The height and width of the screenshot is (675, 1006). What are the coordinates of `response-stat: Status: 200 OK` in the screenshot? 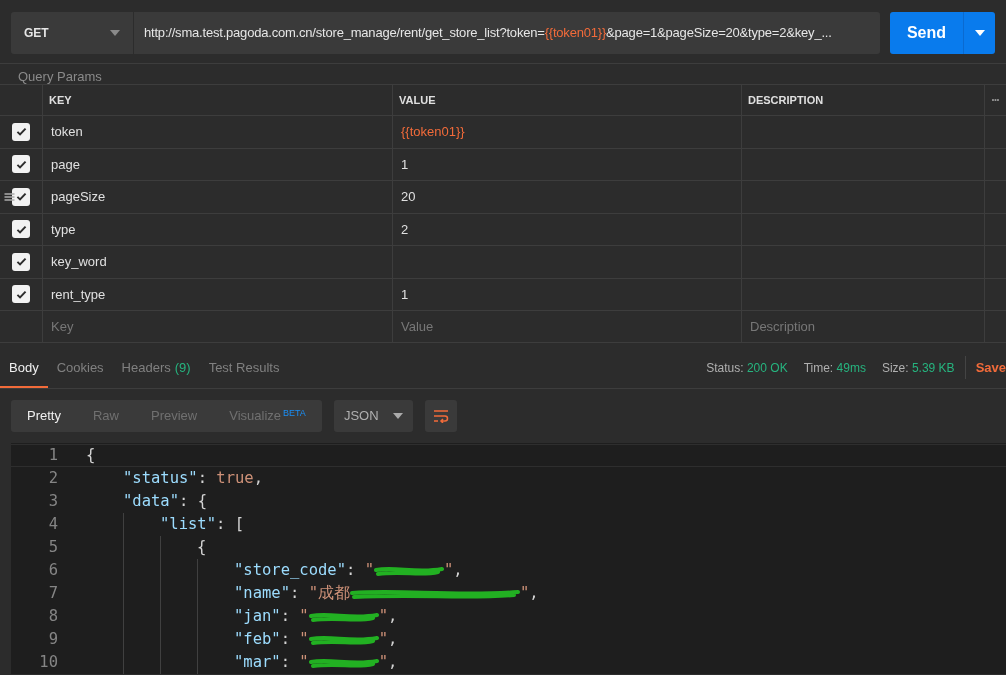 It's located at (747, 368).